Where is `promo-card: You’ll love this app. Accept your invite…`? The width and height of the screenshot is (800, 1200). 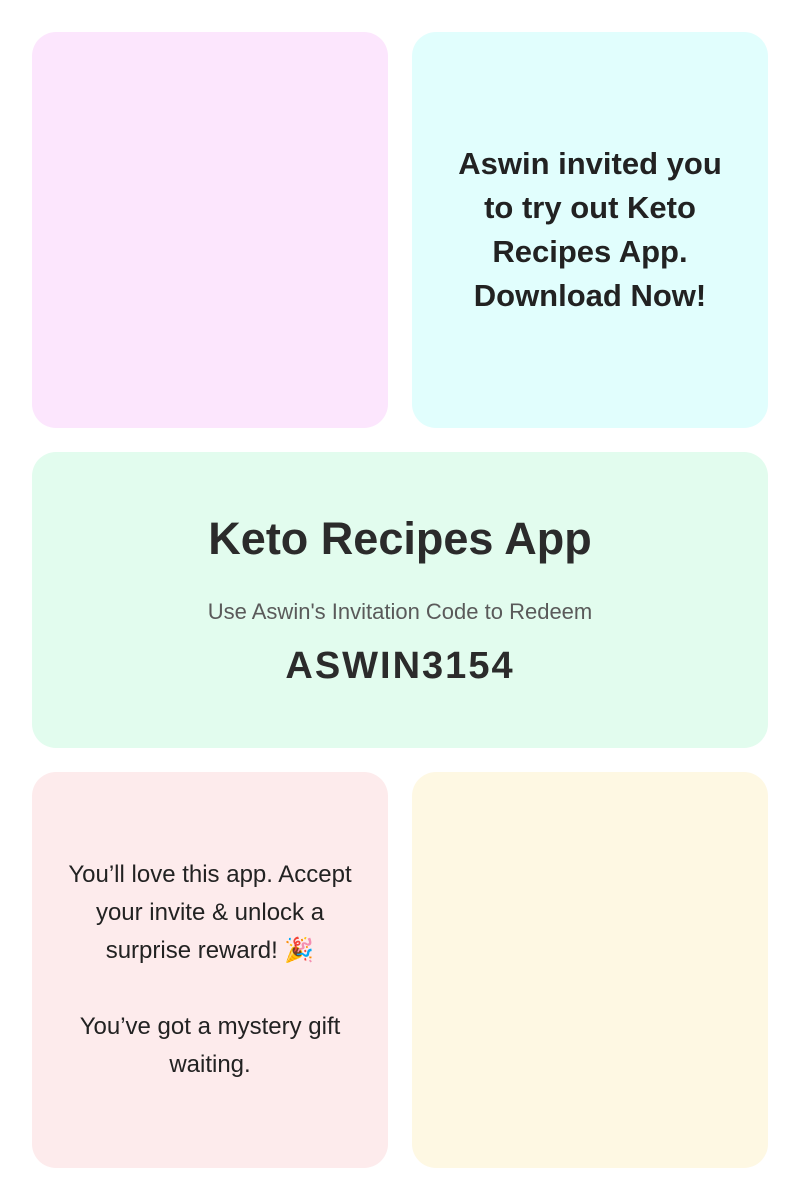 promo-card: You’ll love this app. Accept your invite… is located at coordinates (210, 970).